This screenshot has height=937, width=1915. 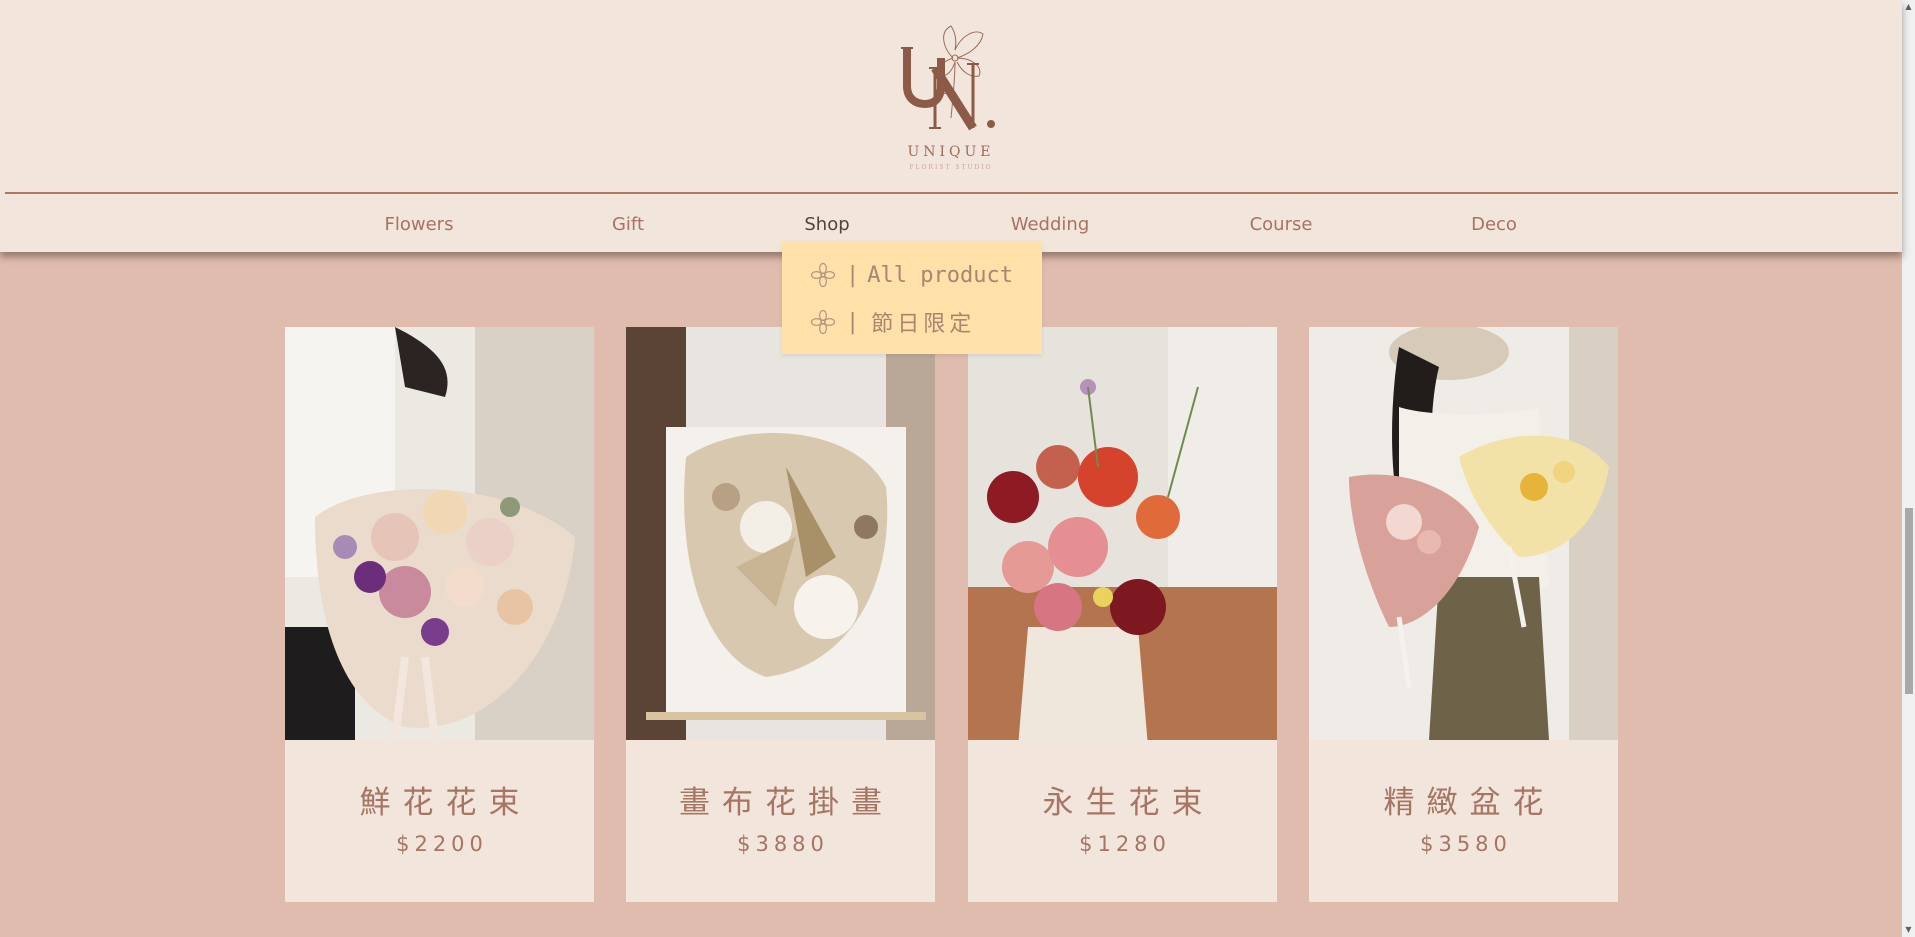 I want to click on menu-item-label: 節日限定, so click(x=923, y=324).